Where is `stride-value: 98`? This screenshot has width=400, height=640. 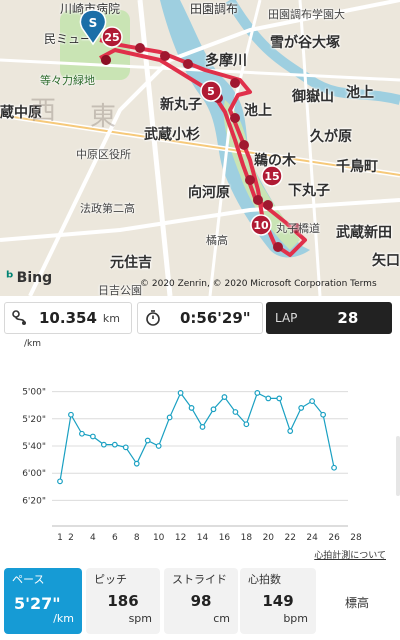 stride-value: 98 is located at coordinates (201, 601).